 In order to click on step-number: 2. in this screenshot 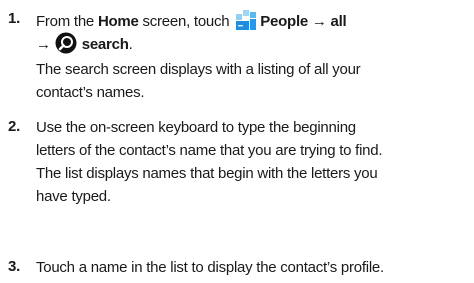, I will do `click(14, 126)`.